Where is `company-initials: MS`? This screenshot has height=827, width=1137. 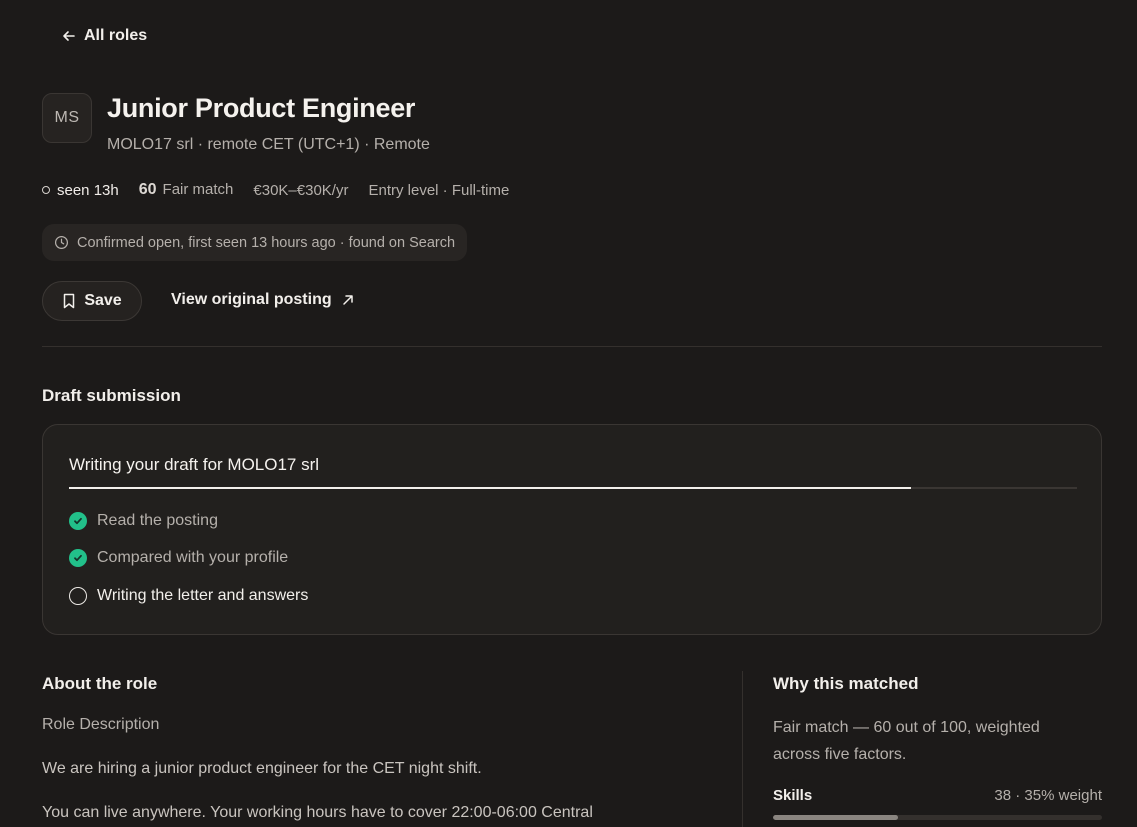
company-initials: MS is located at coordinates (67, 117).